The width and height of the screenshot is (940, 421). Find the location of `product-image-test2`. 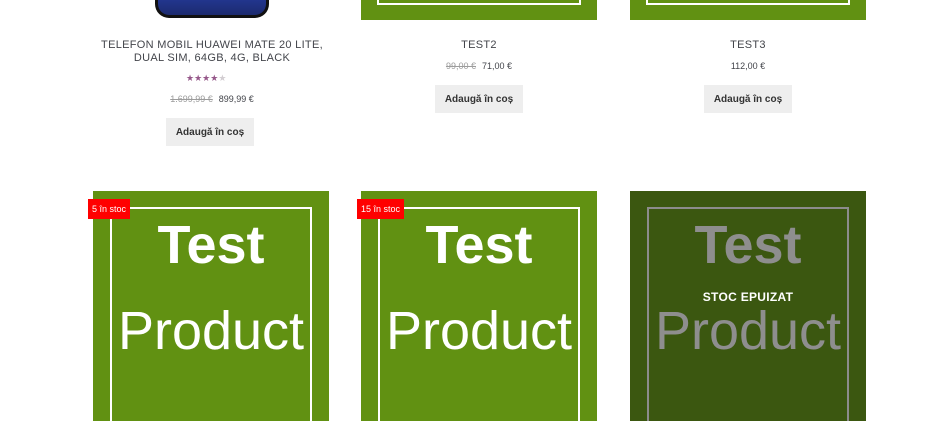

product-image-test2 is located at coordinates (479, 10).